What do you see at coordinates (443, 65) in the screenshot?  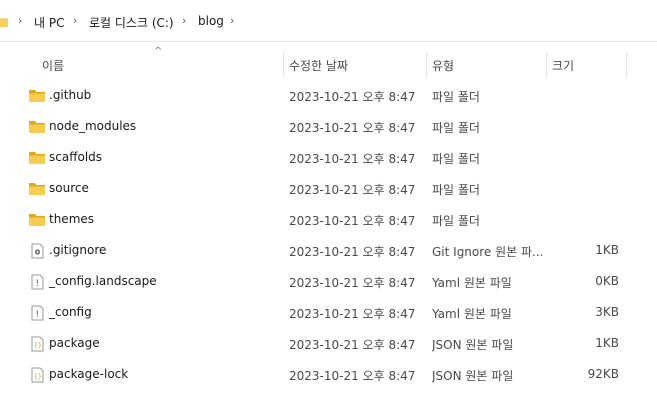 I see `column-header-type: 유형` at bounding box center [443, 65].